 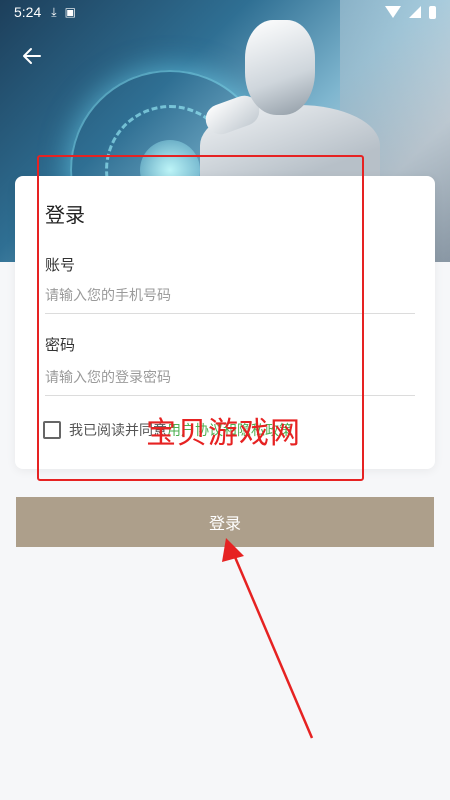 I want to click on wifi-icon, so click(x=393, y=12).